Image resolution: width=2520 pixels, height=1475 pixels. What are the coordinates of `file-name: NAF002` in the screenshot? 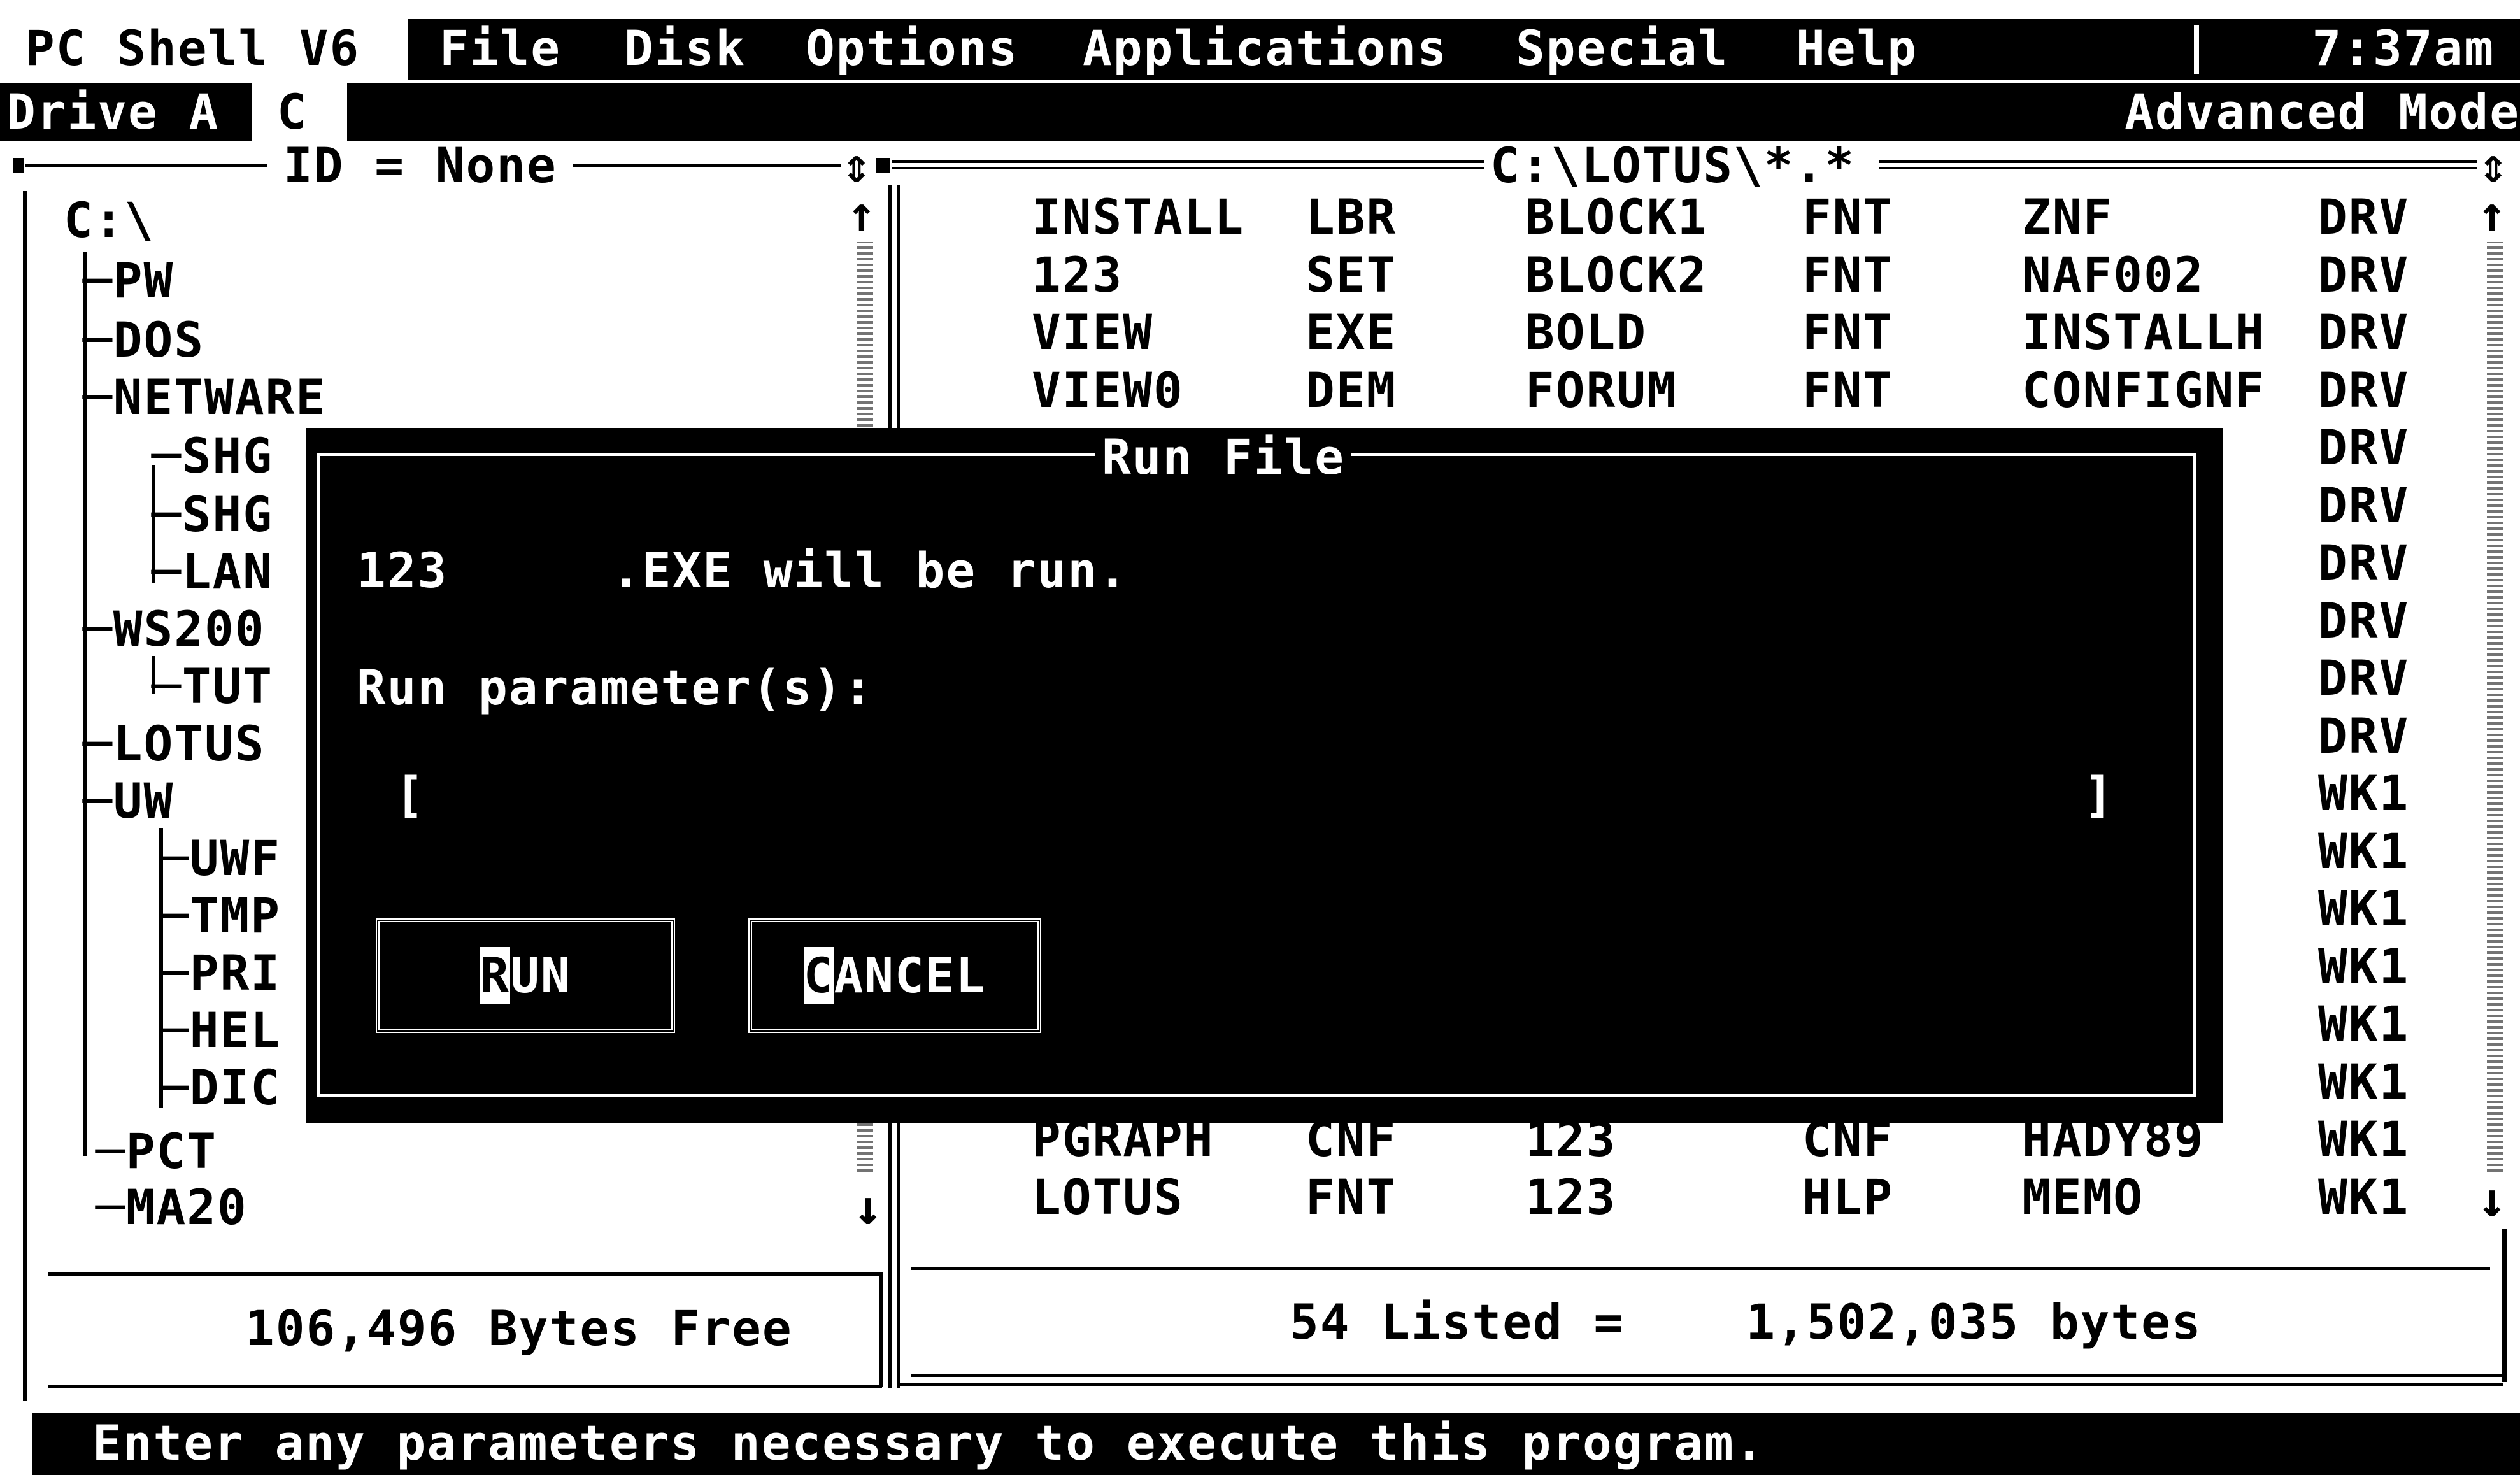 It's located at (2113, 275).